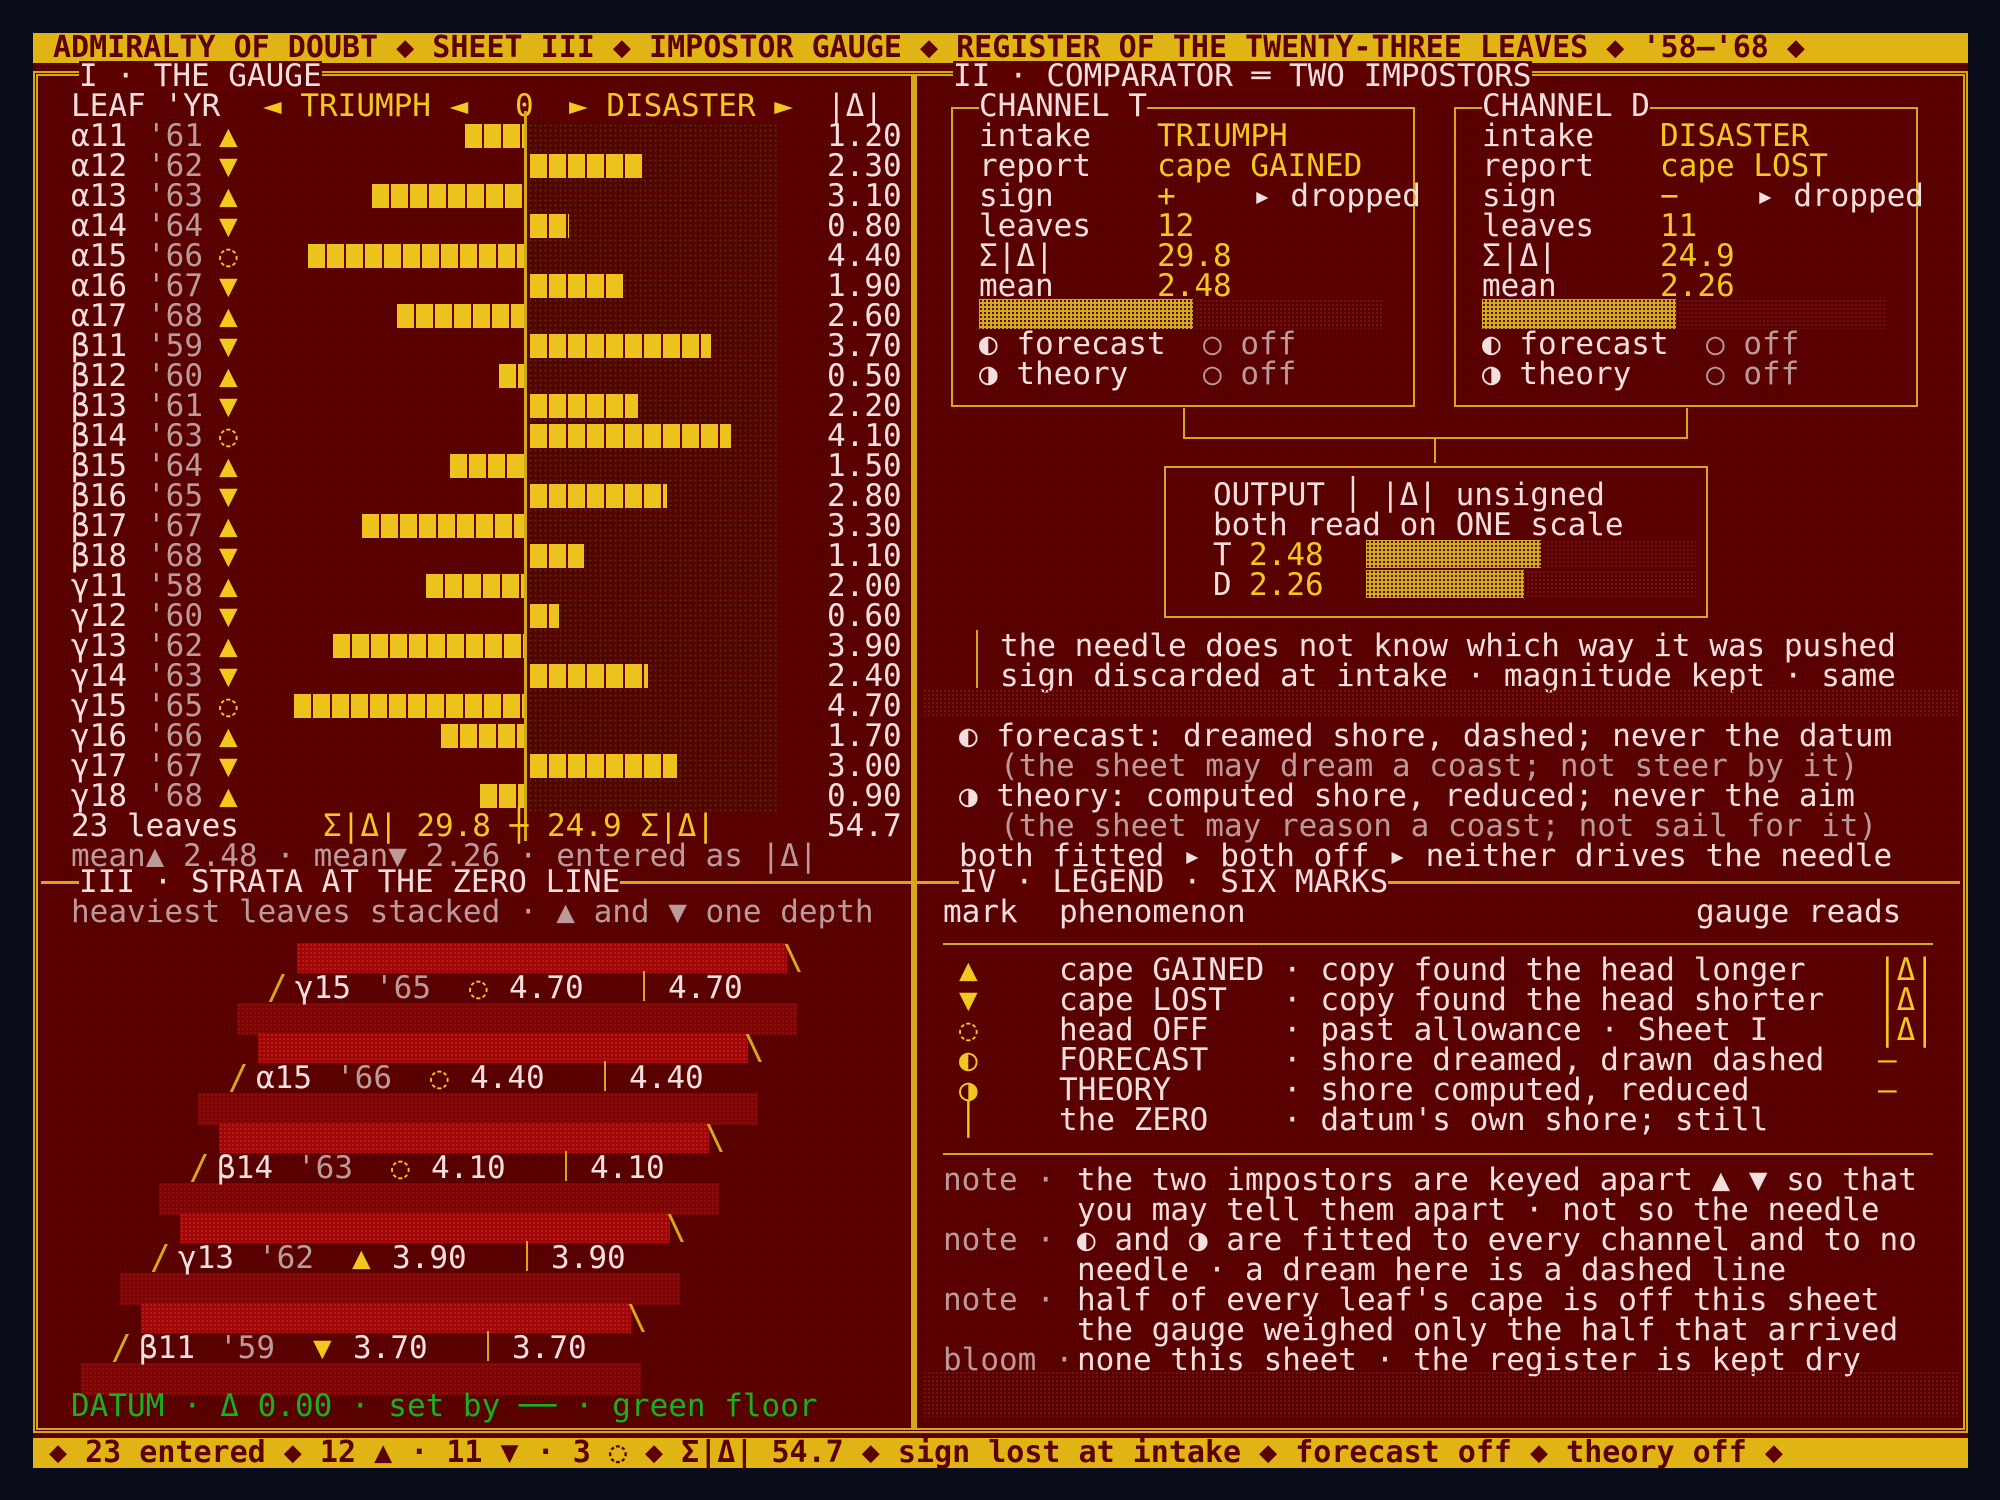  Describe the element at coordinates (1697, 286) in the screenshot. I see `channel-mean: 2.26` at that location.